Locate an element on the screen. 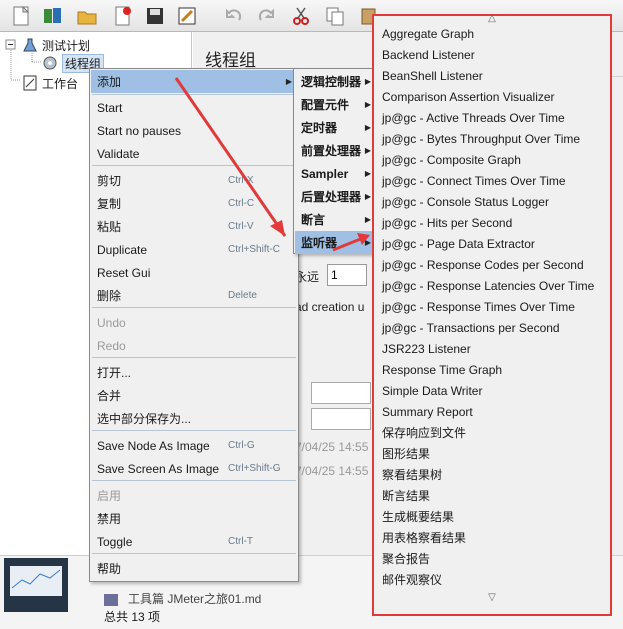 Image resolution: width=623 pixels, height=629 pixels. listener-item: 邮件观察仪 is located at coordinates (412, 580).